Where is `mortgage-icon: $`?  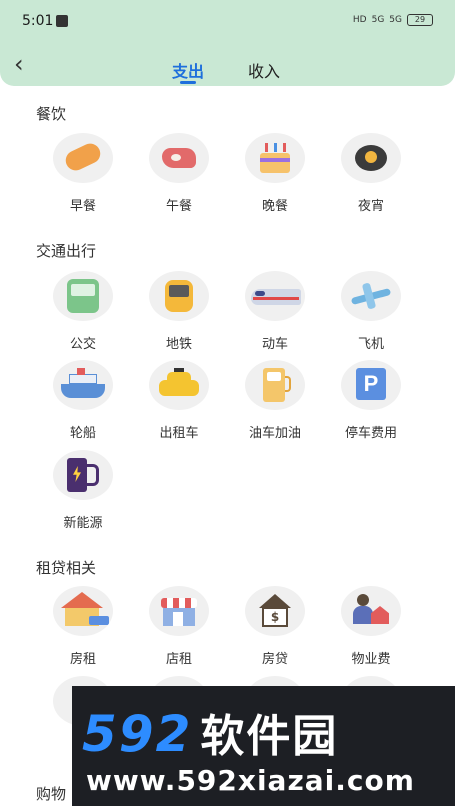
mortgage-icon: $ is located at coordinates (275, 611).